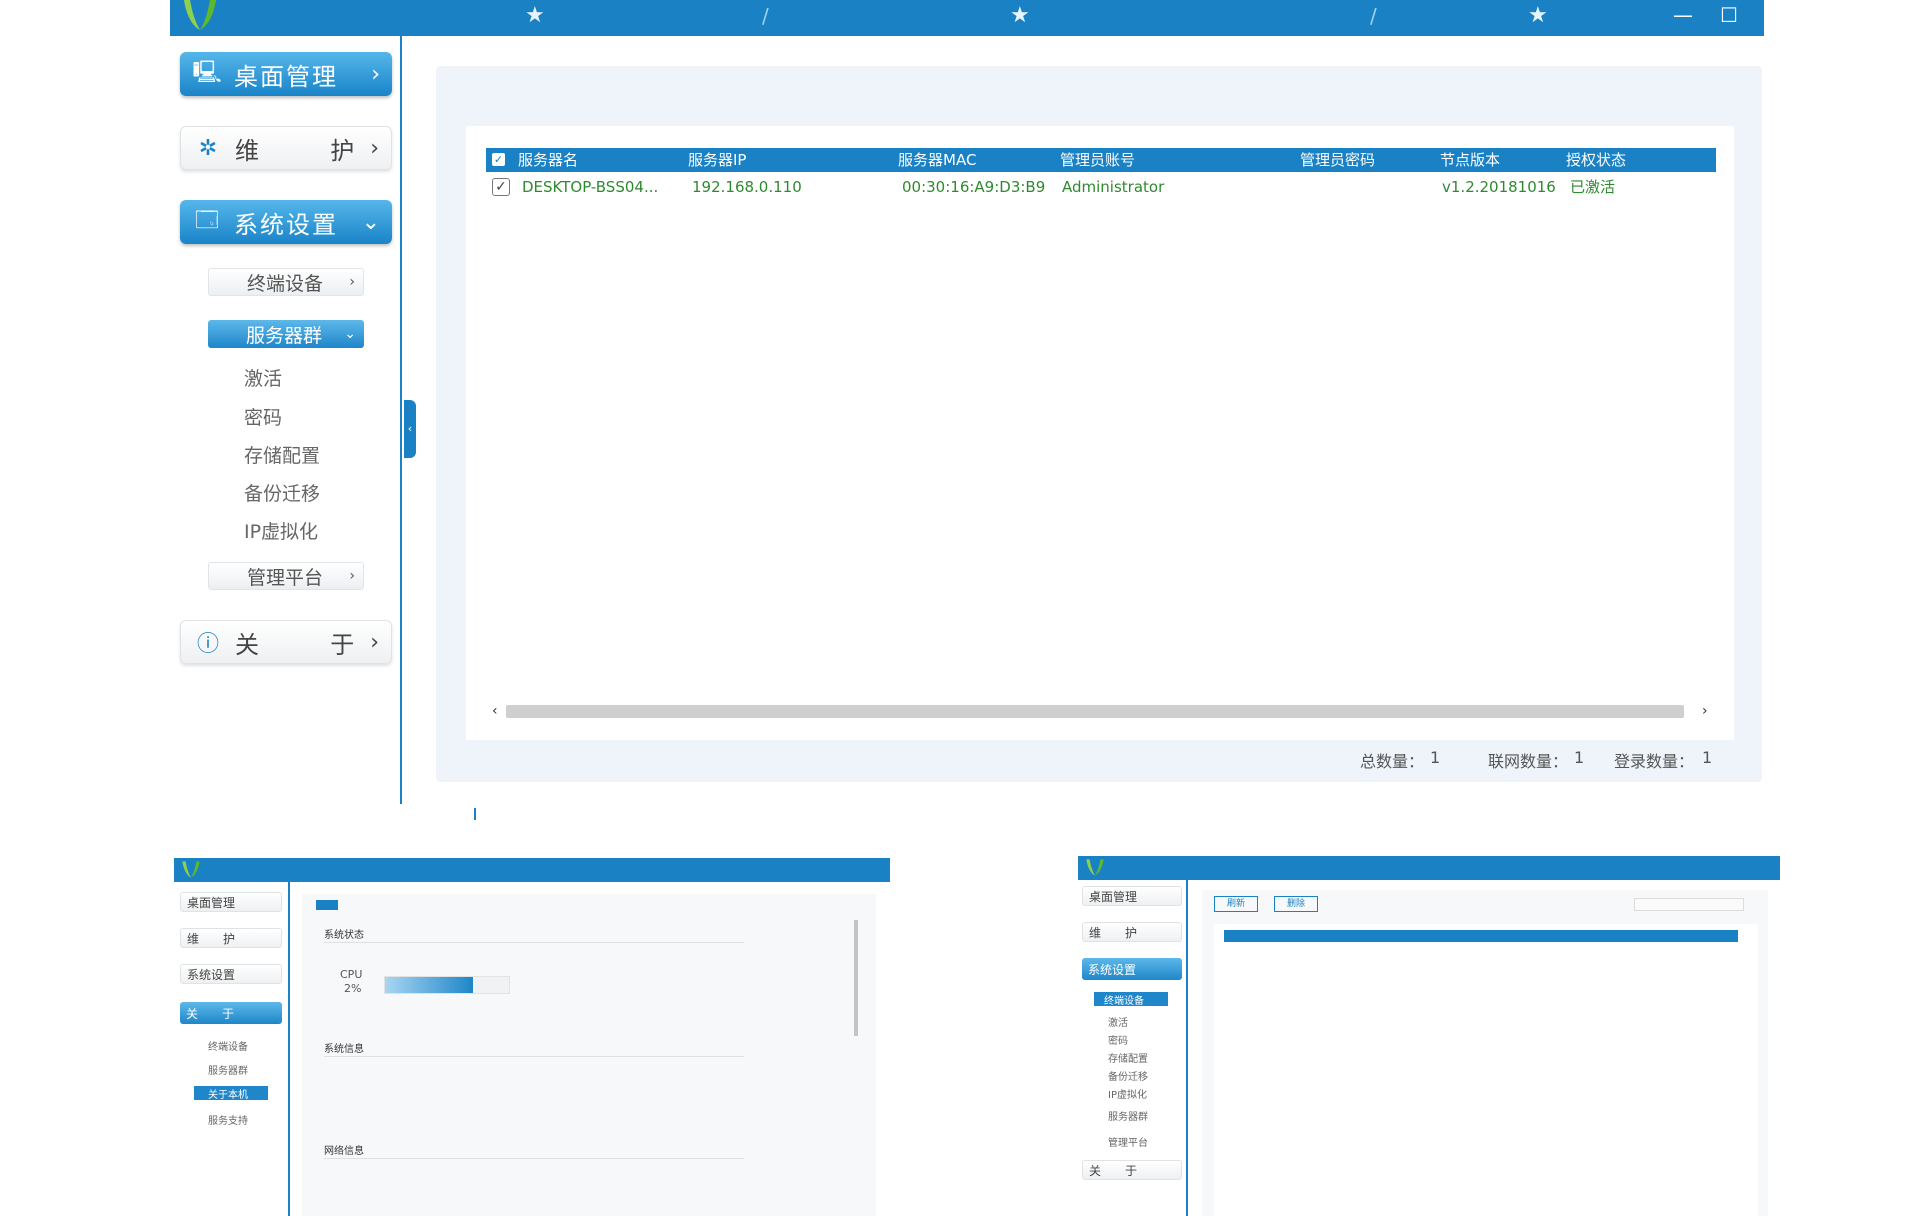 The height and width of the screenshot is (1216, 1920). What do you see at coordinates (1128, 1141) in the screenshot?
I see `thumb-sub-platform: 管理平台` at bounding box center [1128, 1141].